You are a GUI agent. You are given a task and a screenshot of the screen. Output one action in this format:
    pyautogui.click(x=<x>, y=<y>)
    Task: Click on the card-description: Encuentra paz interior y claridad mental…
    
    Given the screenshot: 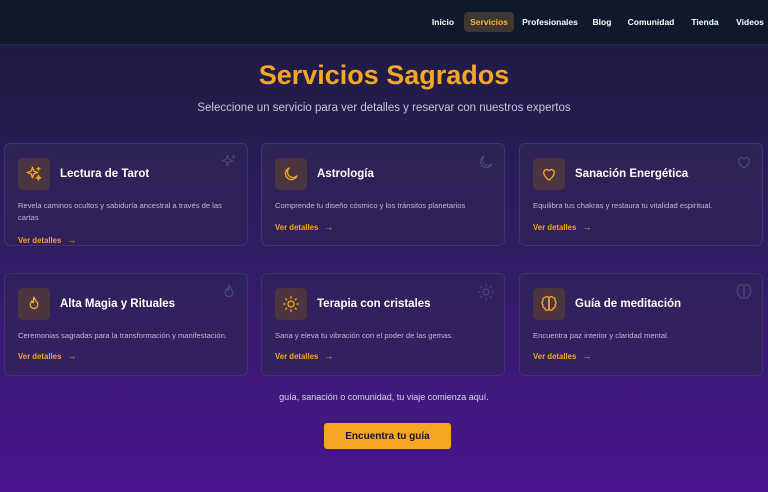 What is the action you would take?
    pyautogui.click(x=601, y=335)
    